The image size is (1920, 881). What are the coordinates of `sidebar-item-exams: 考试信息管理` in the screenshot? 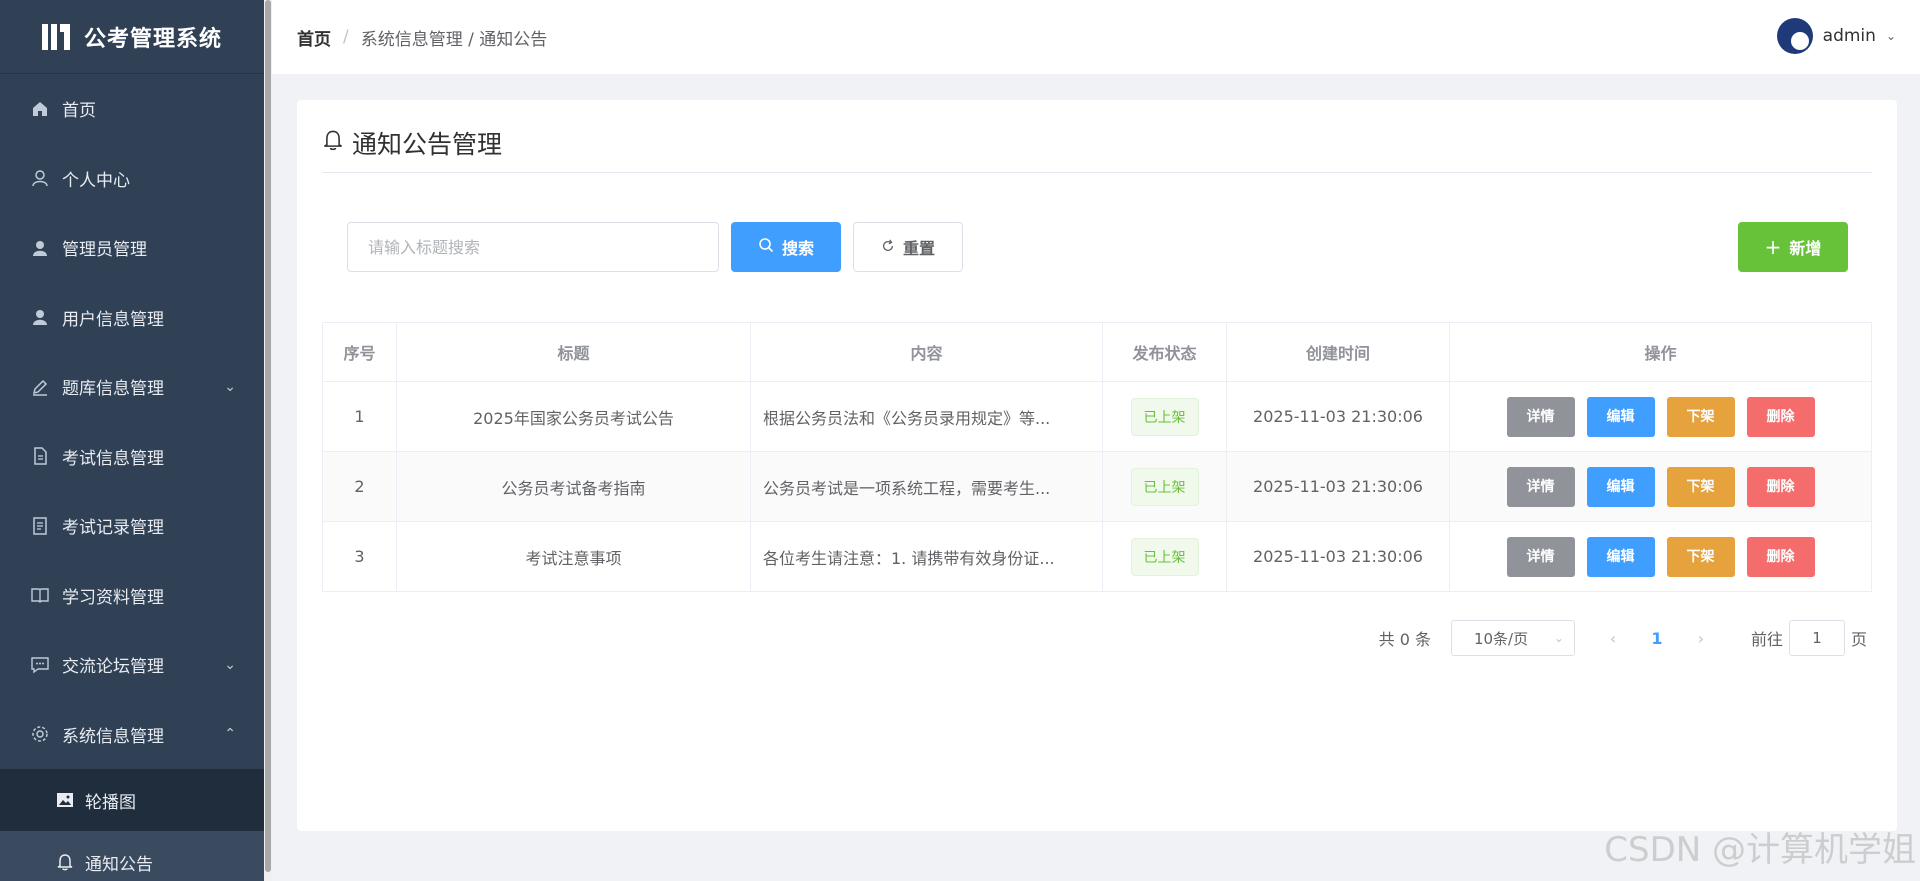 It's located at (132, 457).